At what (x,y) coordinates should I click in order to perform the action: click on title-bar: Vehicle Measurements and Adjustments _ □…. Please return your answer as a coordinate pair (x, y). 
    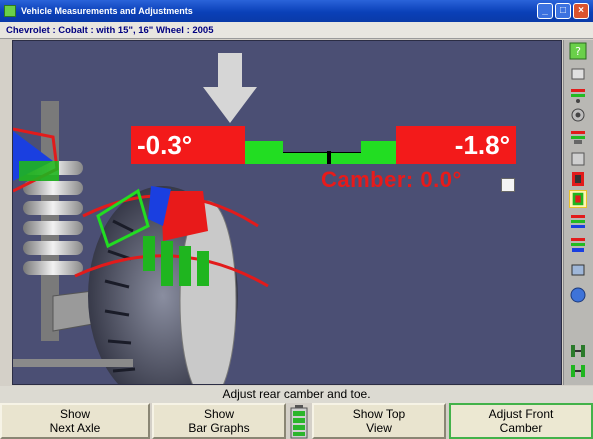
    Looking at the image, I should click on (296, 11).